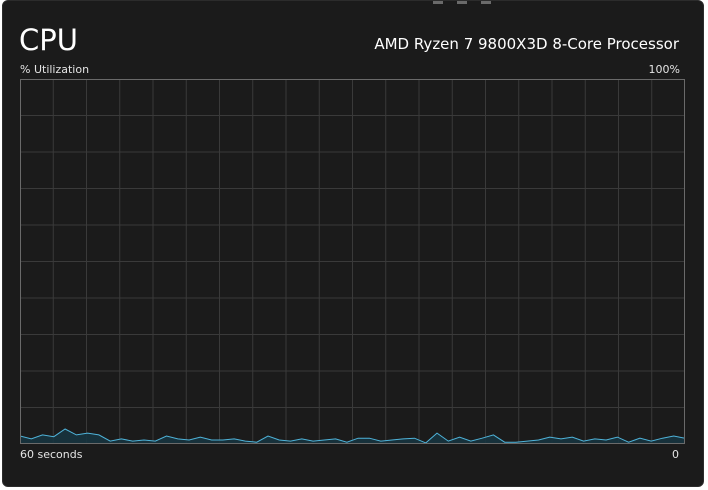 This screenshot has width=708, height=490. I want to click on y-axis-label: % Utilization, so click(55, 69).